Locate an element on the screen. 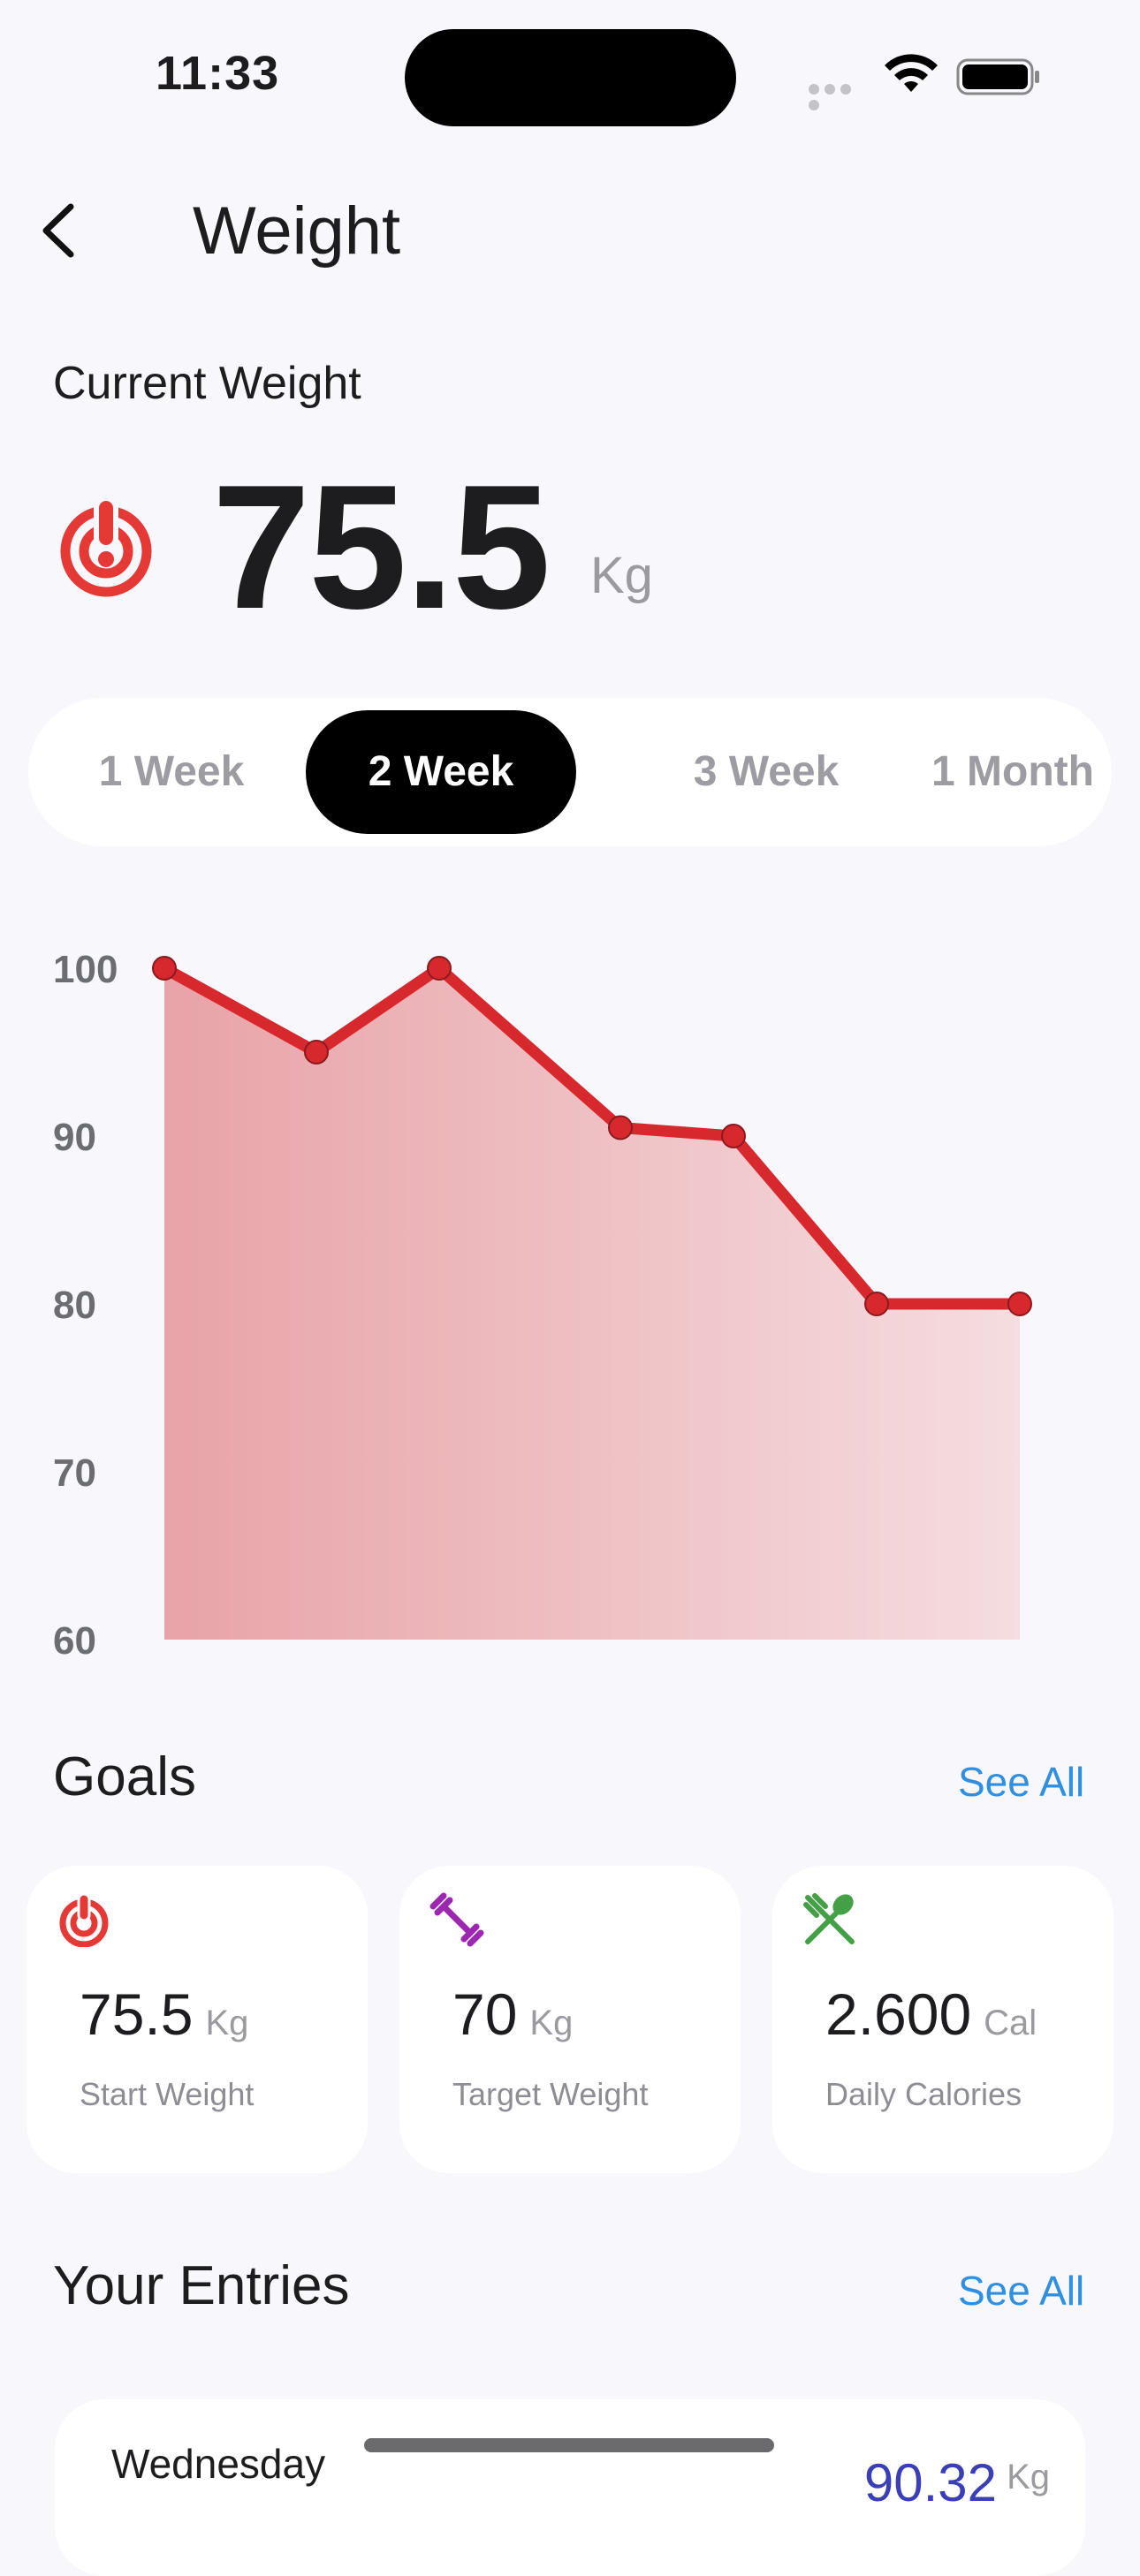 This screenshot has width=1140, height=2576. home-indicator is located at coordinates (569, 2445).